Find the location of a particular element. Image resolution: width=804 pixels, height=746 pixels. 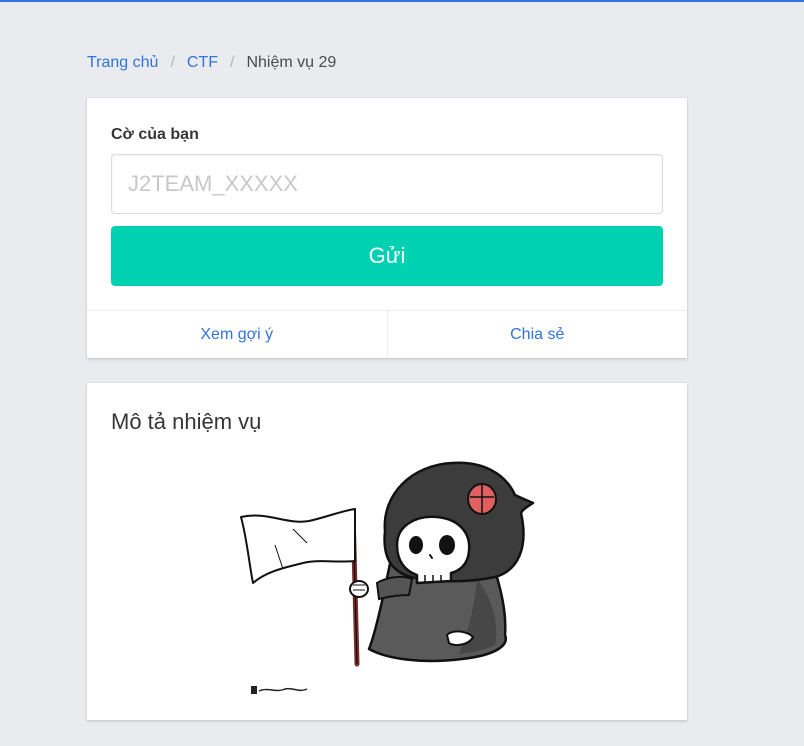

flag-card-footer: Xem gợi ý Chia sẻ is located at coordinates (387, 334).